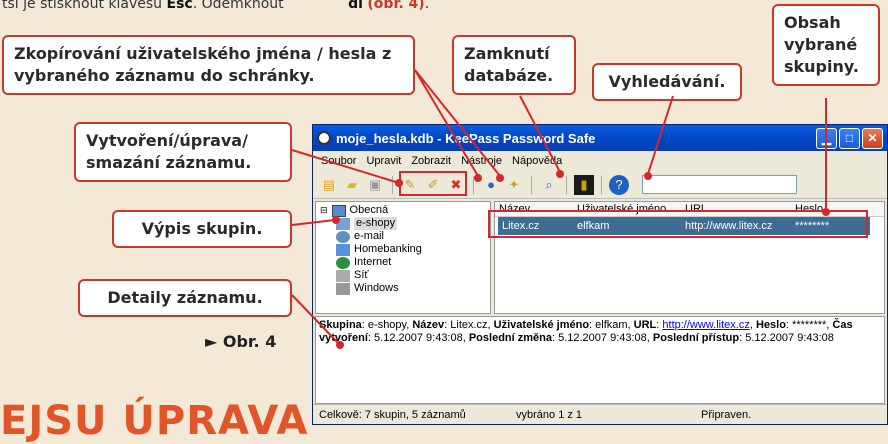  Describe the element at coordinates (343, 262) in the screenshot. I see `globe-icon` at that location.